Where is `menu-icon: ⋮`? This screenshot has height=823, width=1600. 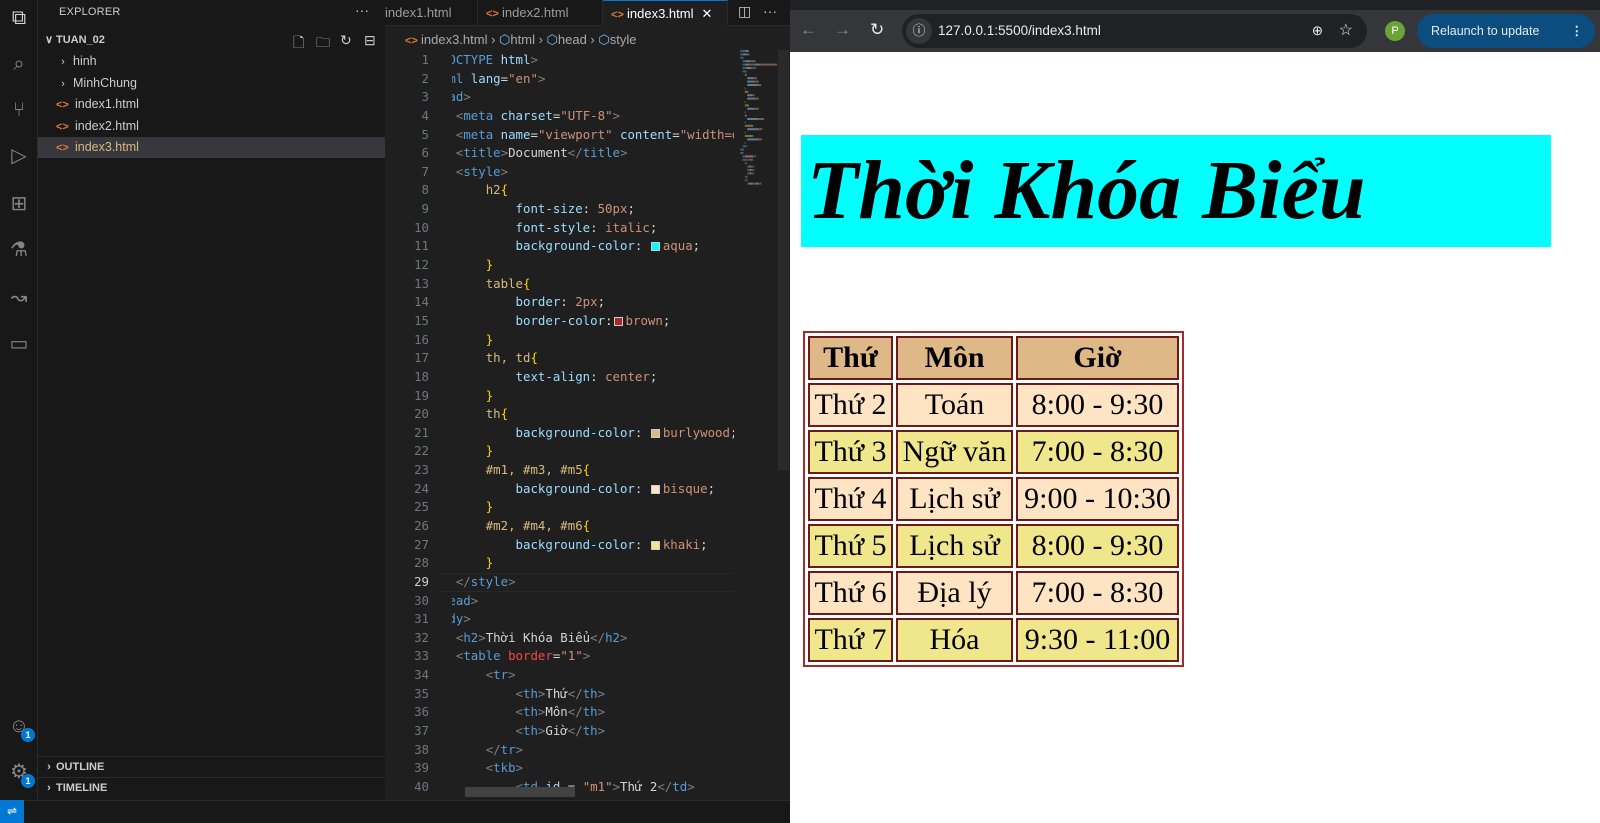 menu-icon: ⋮ is located at coordinates (1577, 31).